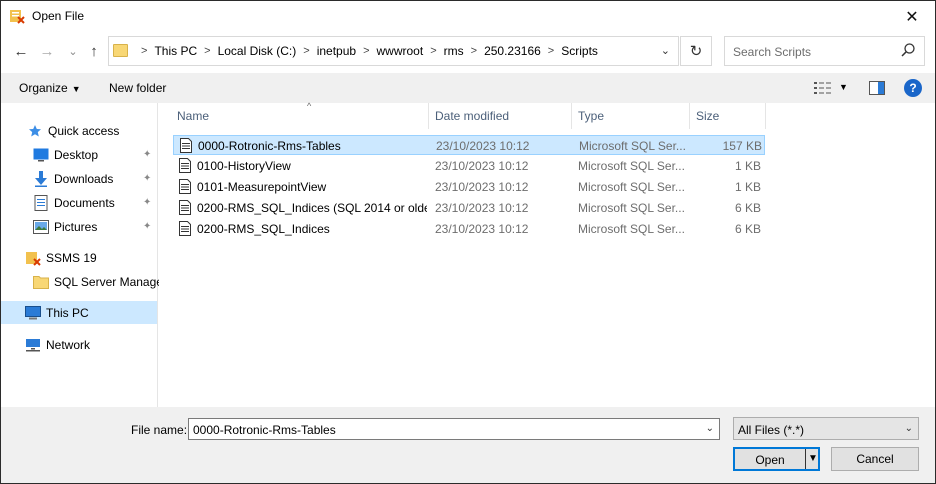  Describe the element at coordinates (728, 116) in the screenshot. I see `column-header-size: Size` at that location.